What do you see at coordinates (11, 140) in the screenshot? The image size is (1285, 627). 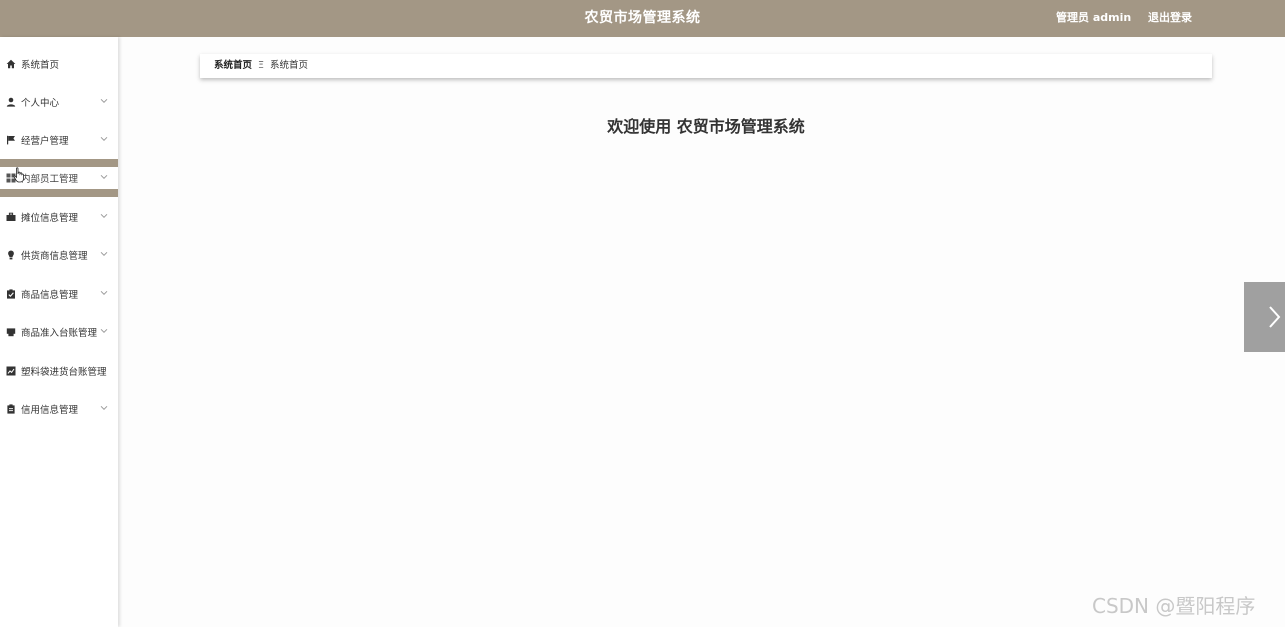 I see `flag-icon` at bounding box center [11, 140].